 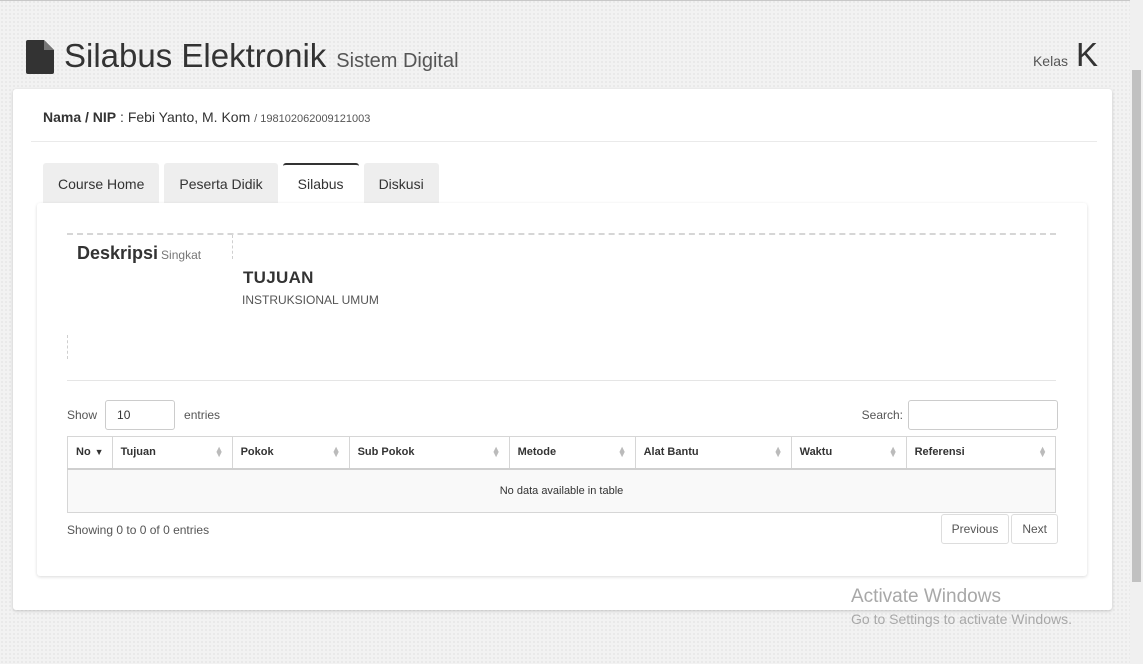 I want to click on kelas-indicator: Kelas K, so click(x=1065, y=55).